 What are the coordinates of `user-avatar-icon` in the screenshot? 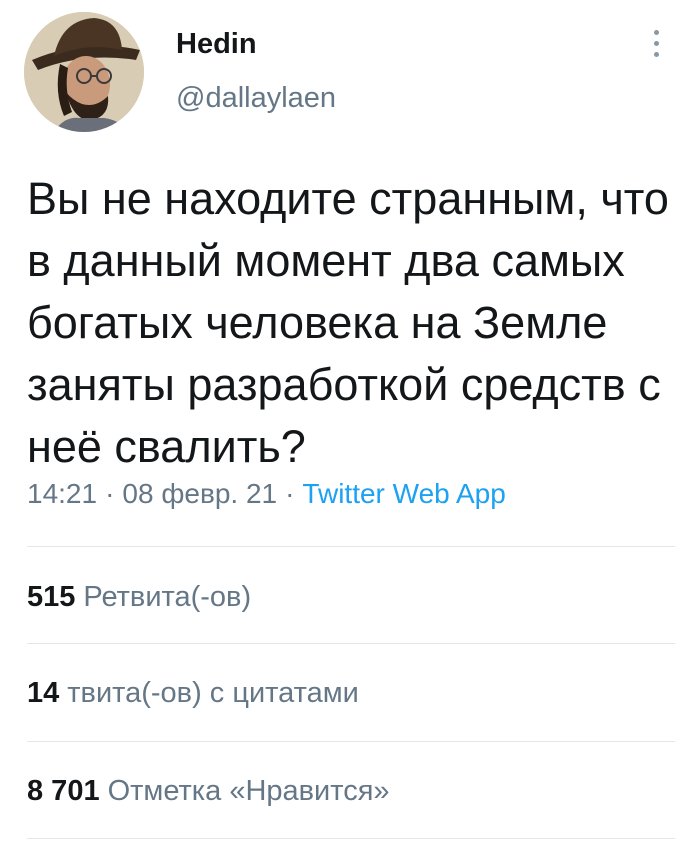 It's located at (84, 72).